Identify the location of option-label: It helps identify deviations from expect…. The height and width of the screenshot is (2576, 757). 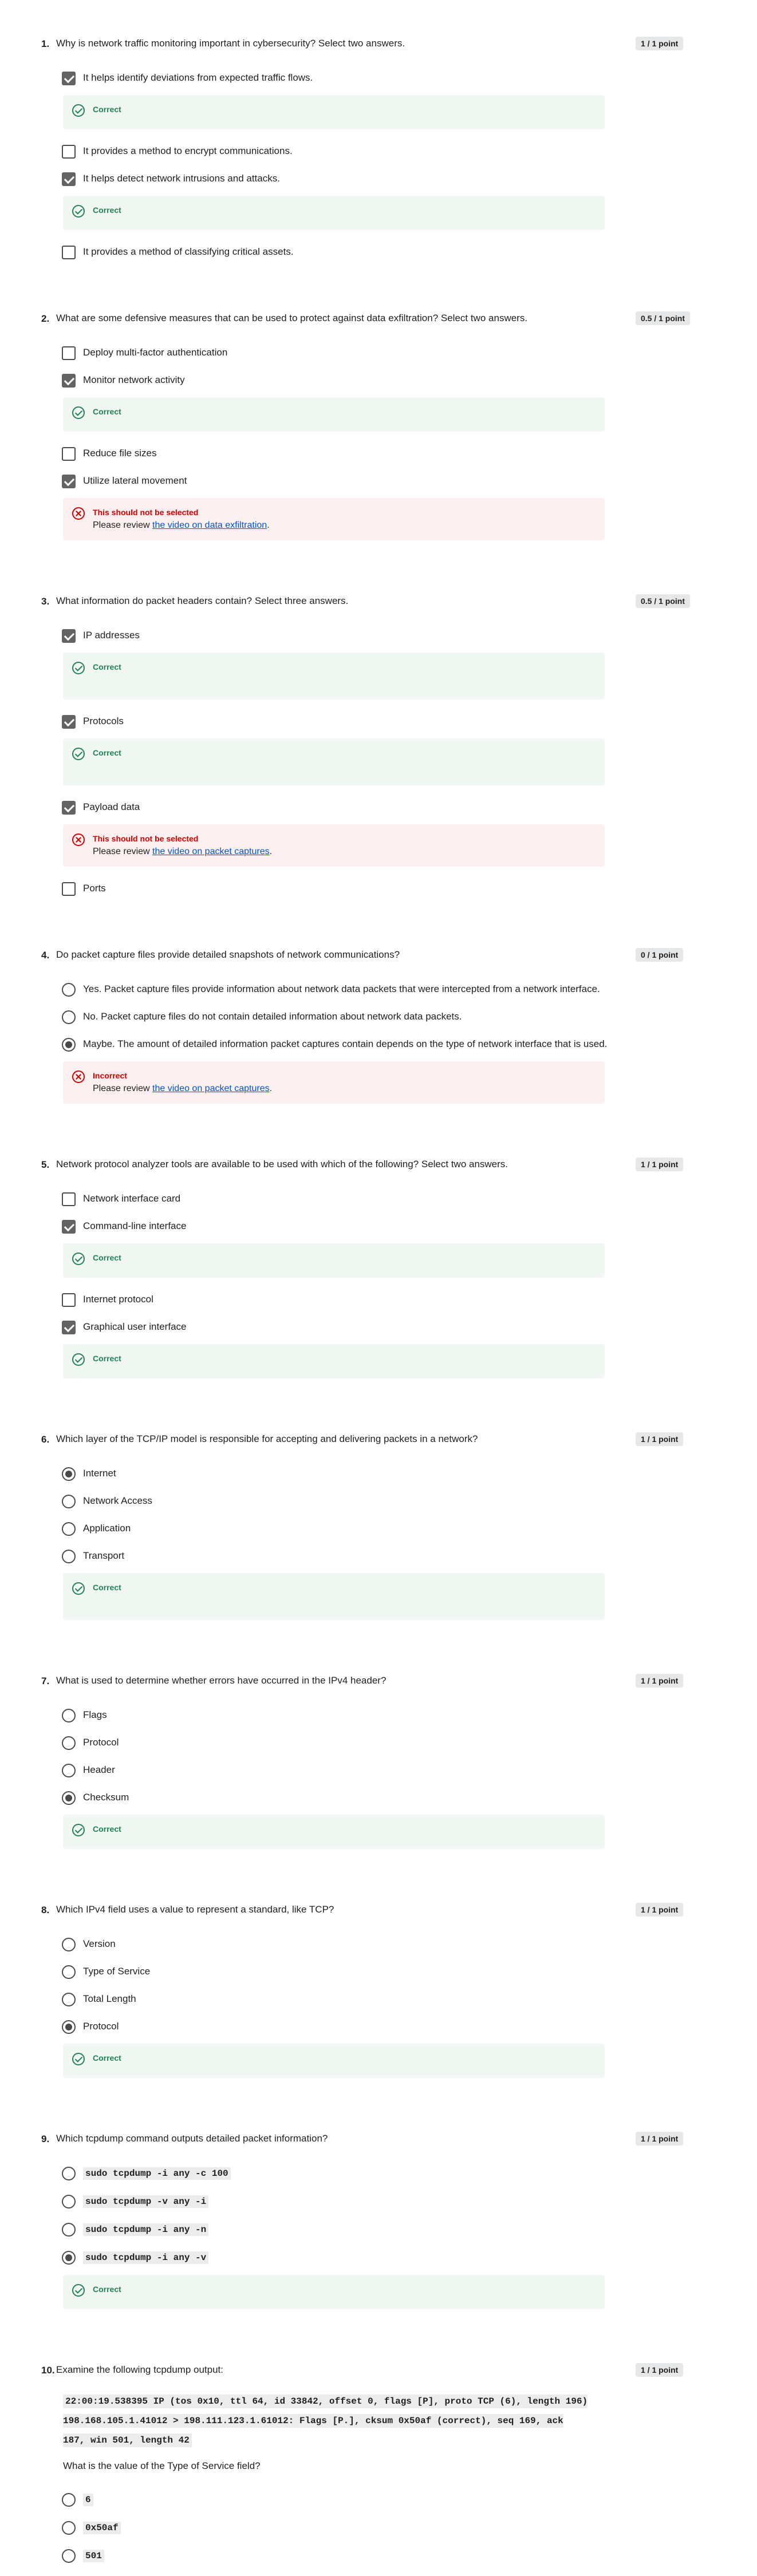
(198, 77).